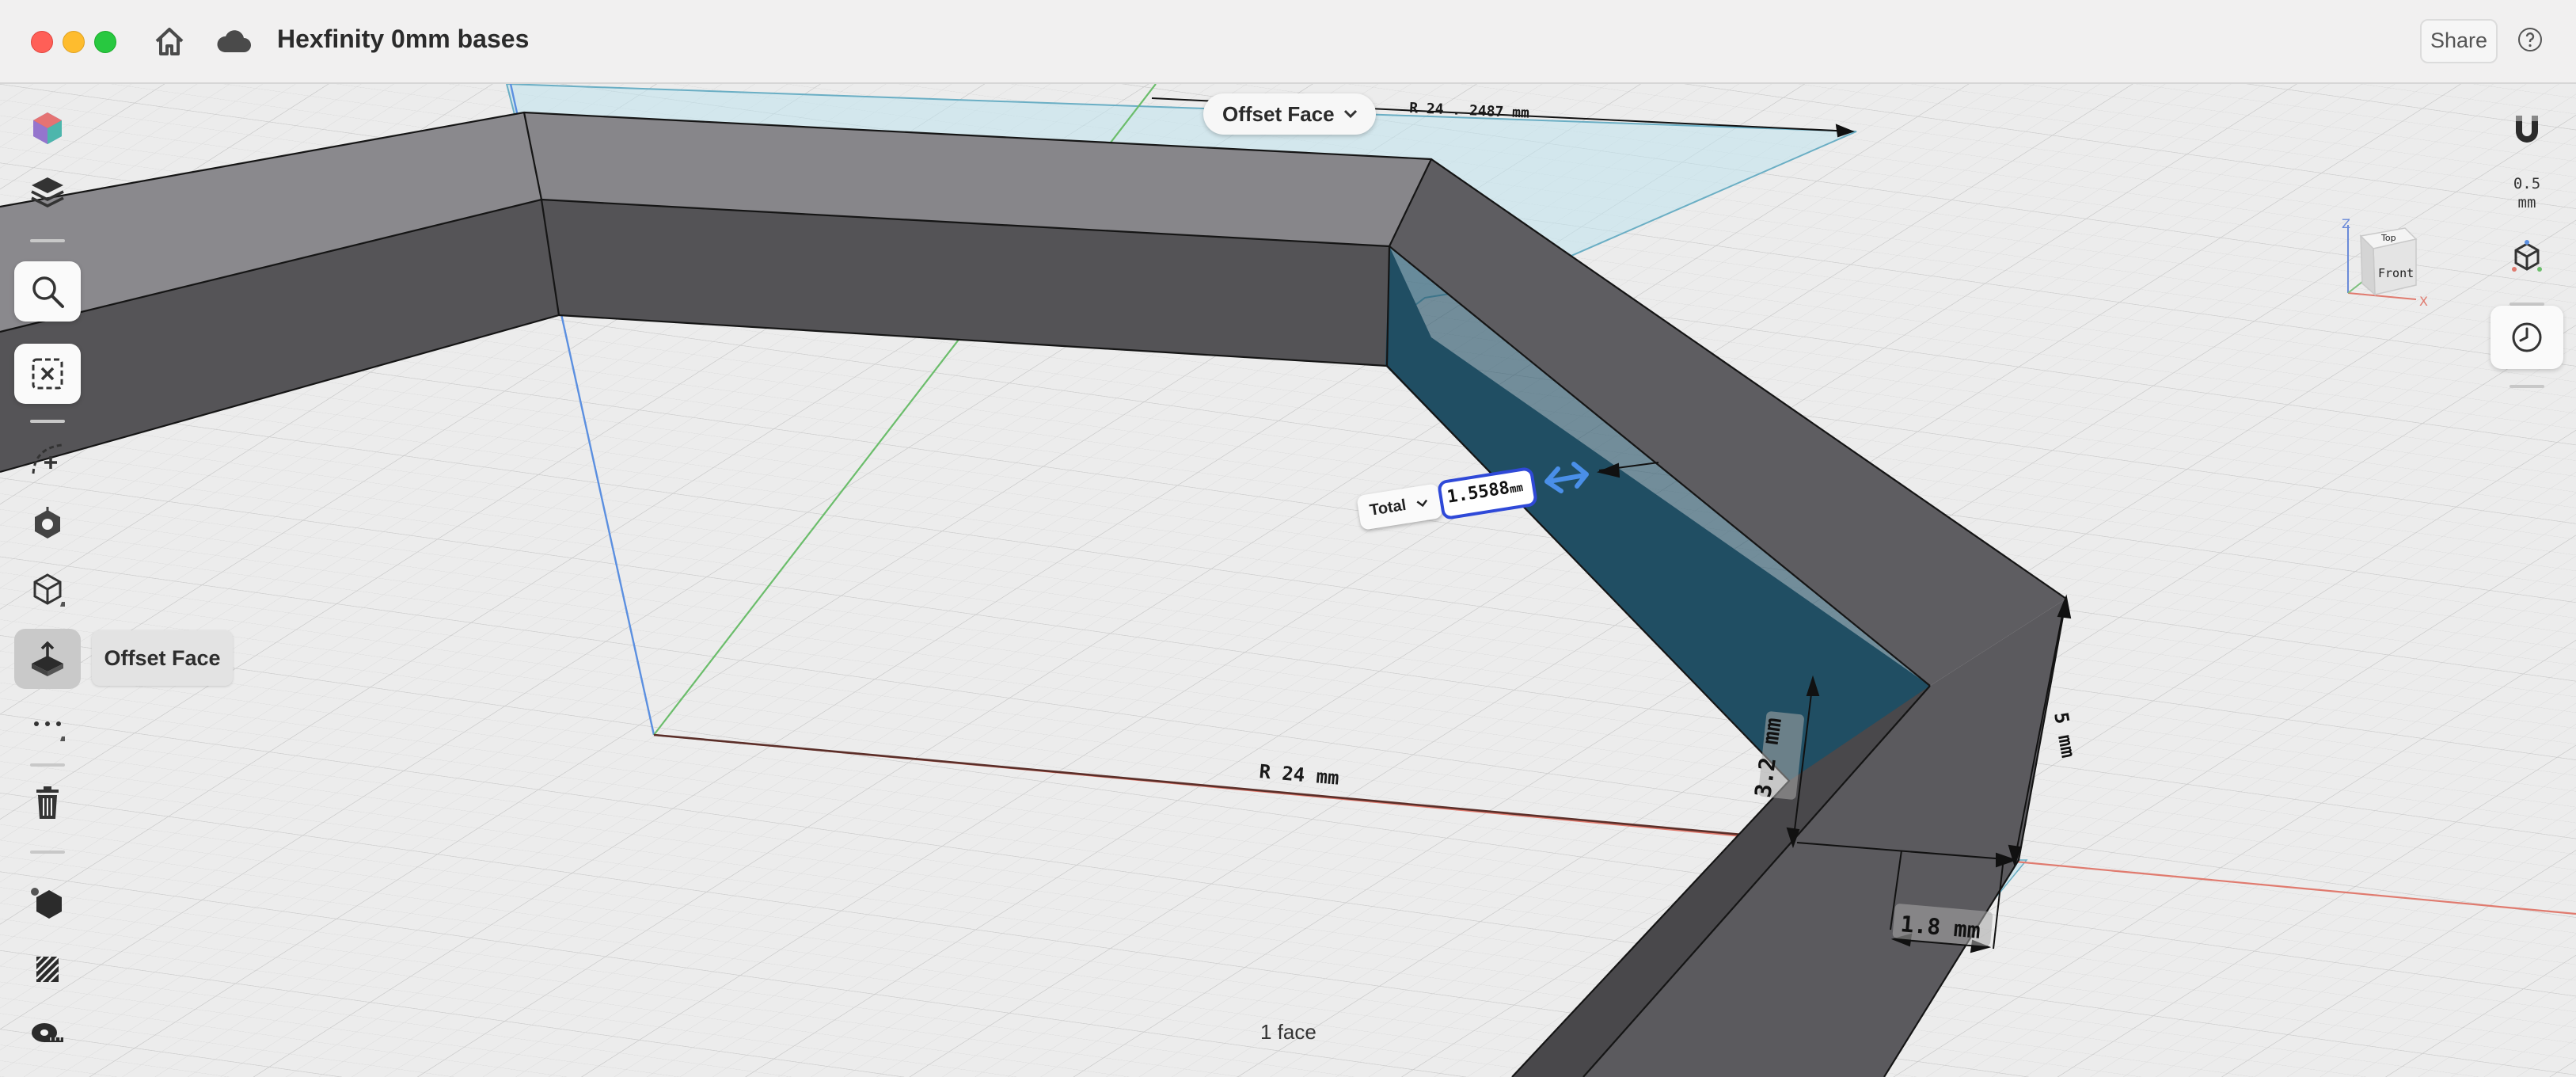 This screenshot has height=1077, width=2576. I want to click on offset-face-icon, so click(48, 658).